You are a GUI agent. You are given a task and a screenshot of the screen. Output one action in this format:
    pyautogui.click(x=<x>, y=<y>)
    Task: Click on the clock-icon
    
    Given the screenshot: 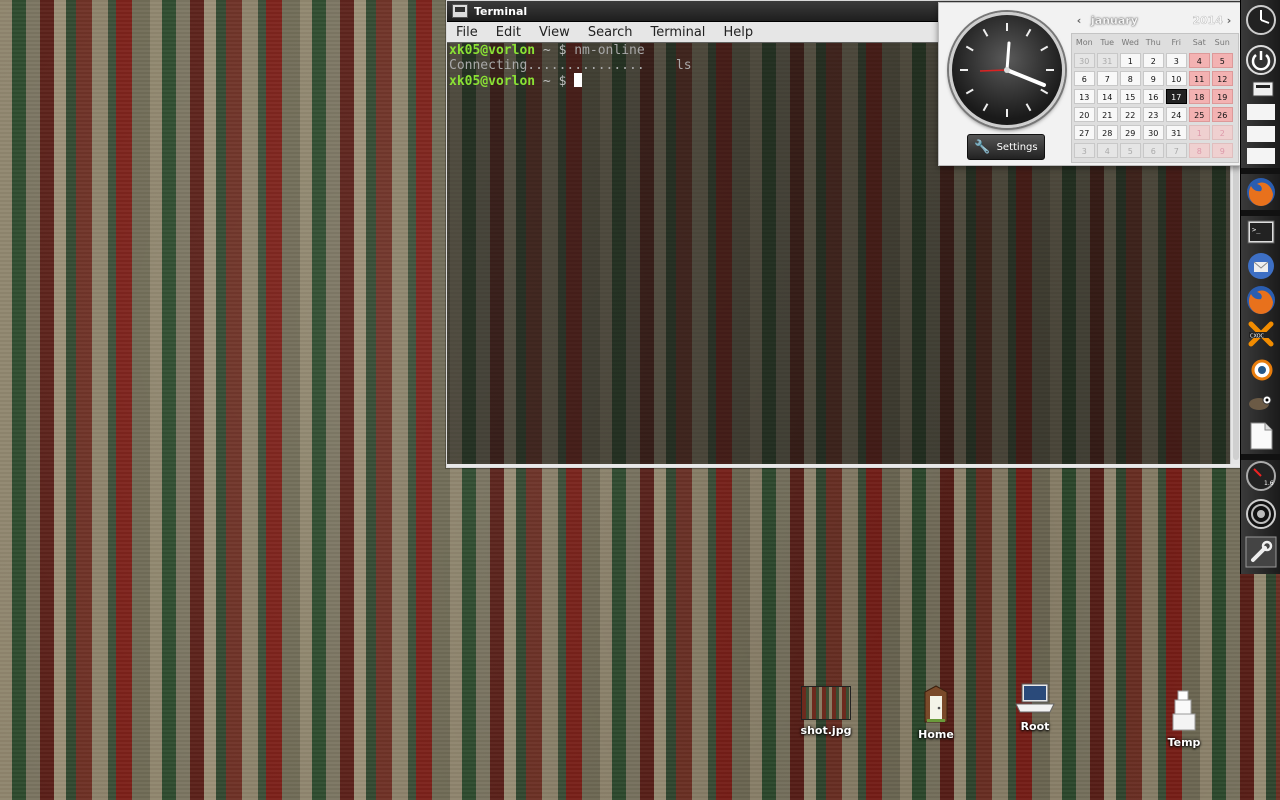 What is the action you would take?
    pyautogui.click(x=1261, y=20)
    